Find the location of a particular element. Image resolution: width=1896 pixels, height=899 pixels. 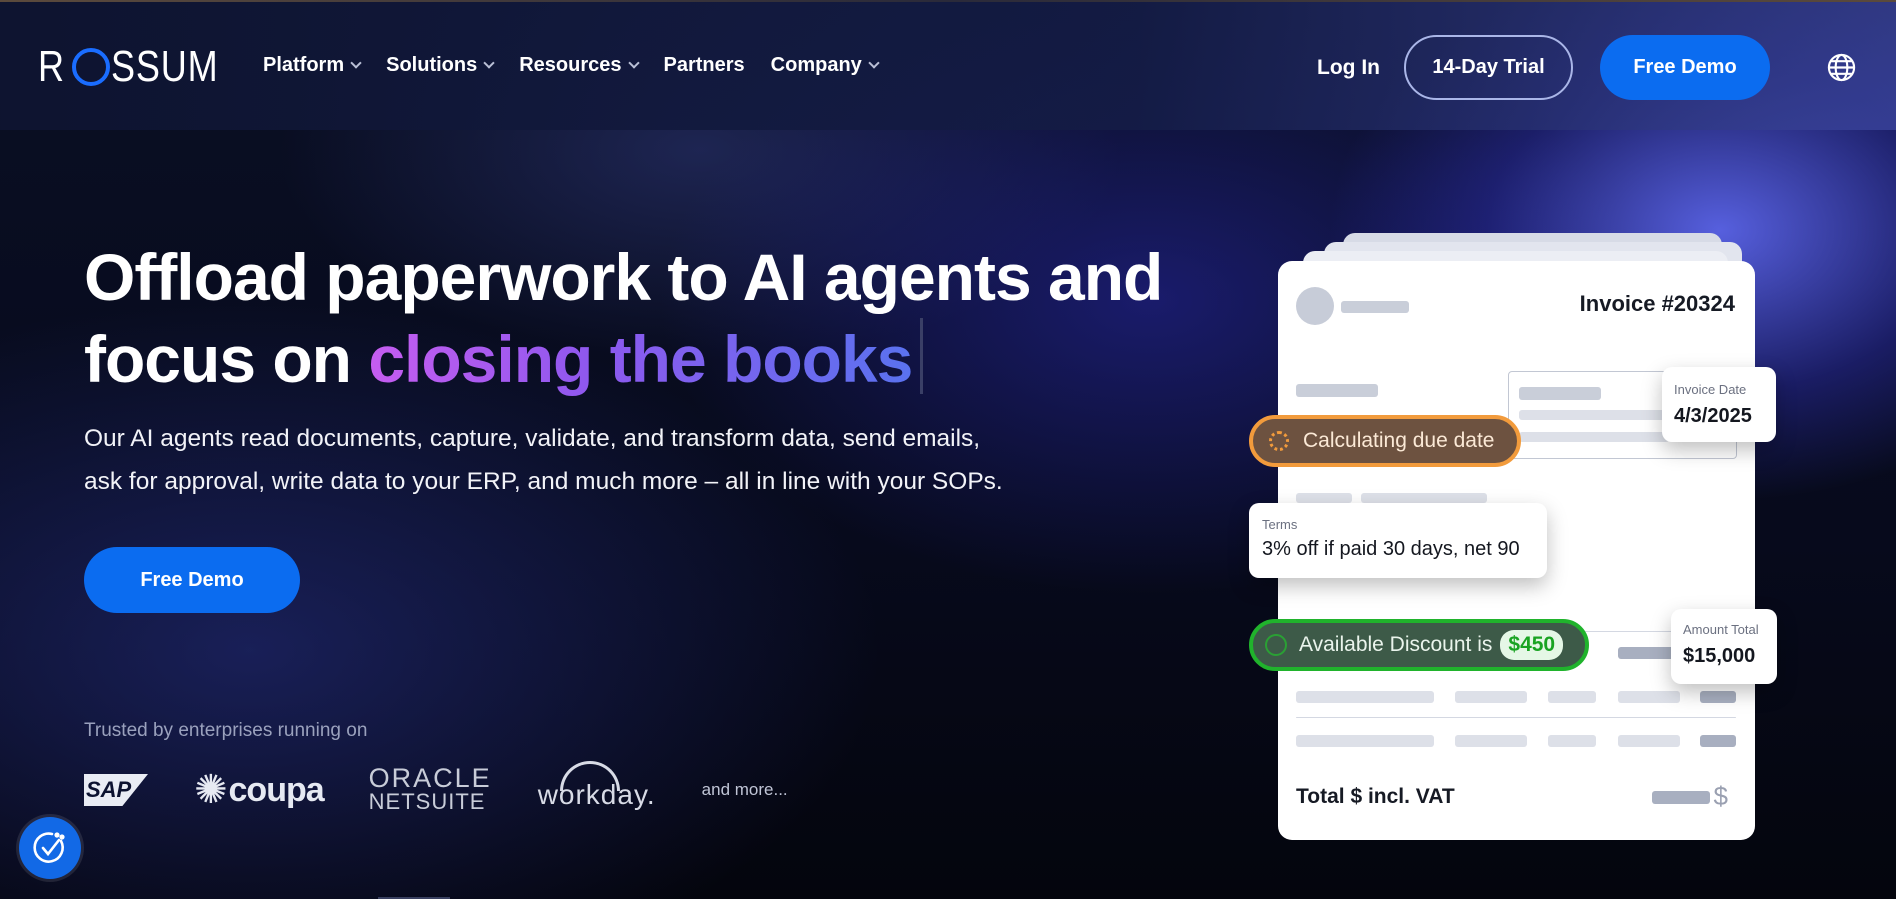

menu-resources: Resources is located at coordinates (579, 65).